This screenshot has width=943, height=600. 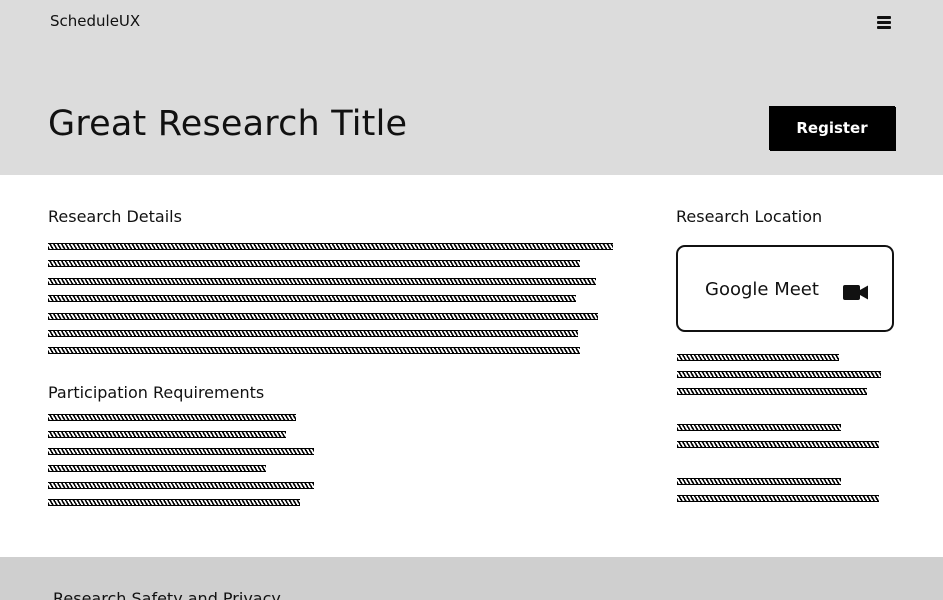 I want to click on research-details-heading: Research Details, so click(x=115, y=216).